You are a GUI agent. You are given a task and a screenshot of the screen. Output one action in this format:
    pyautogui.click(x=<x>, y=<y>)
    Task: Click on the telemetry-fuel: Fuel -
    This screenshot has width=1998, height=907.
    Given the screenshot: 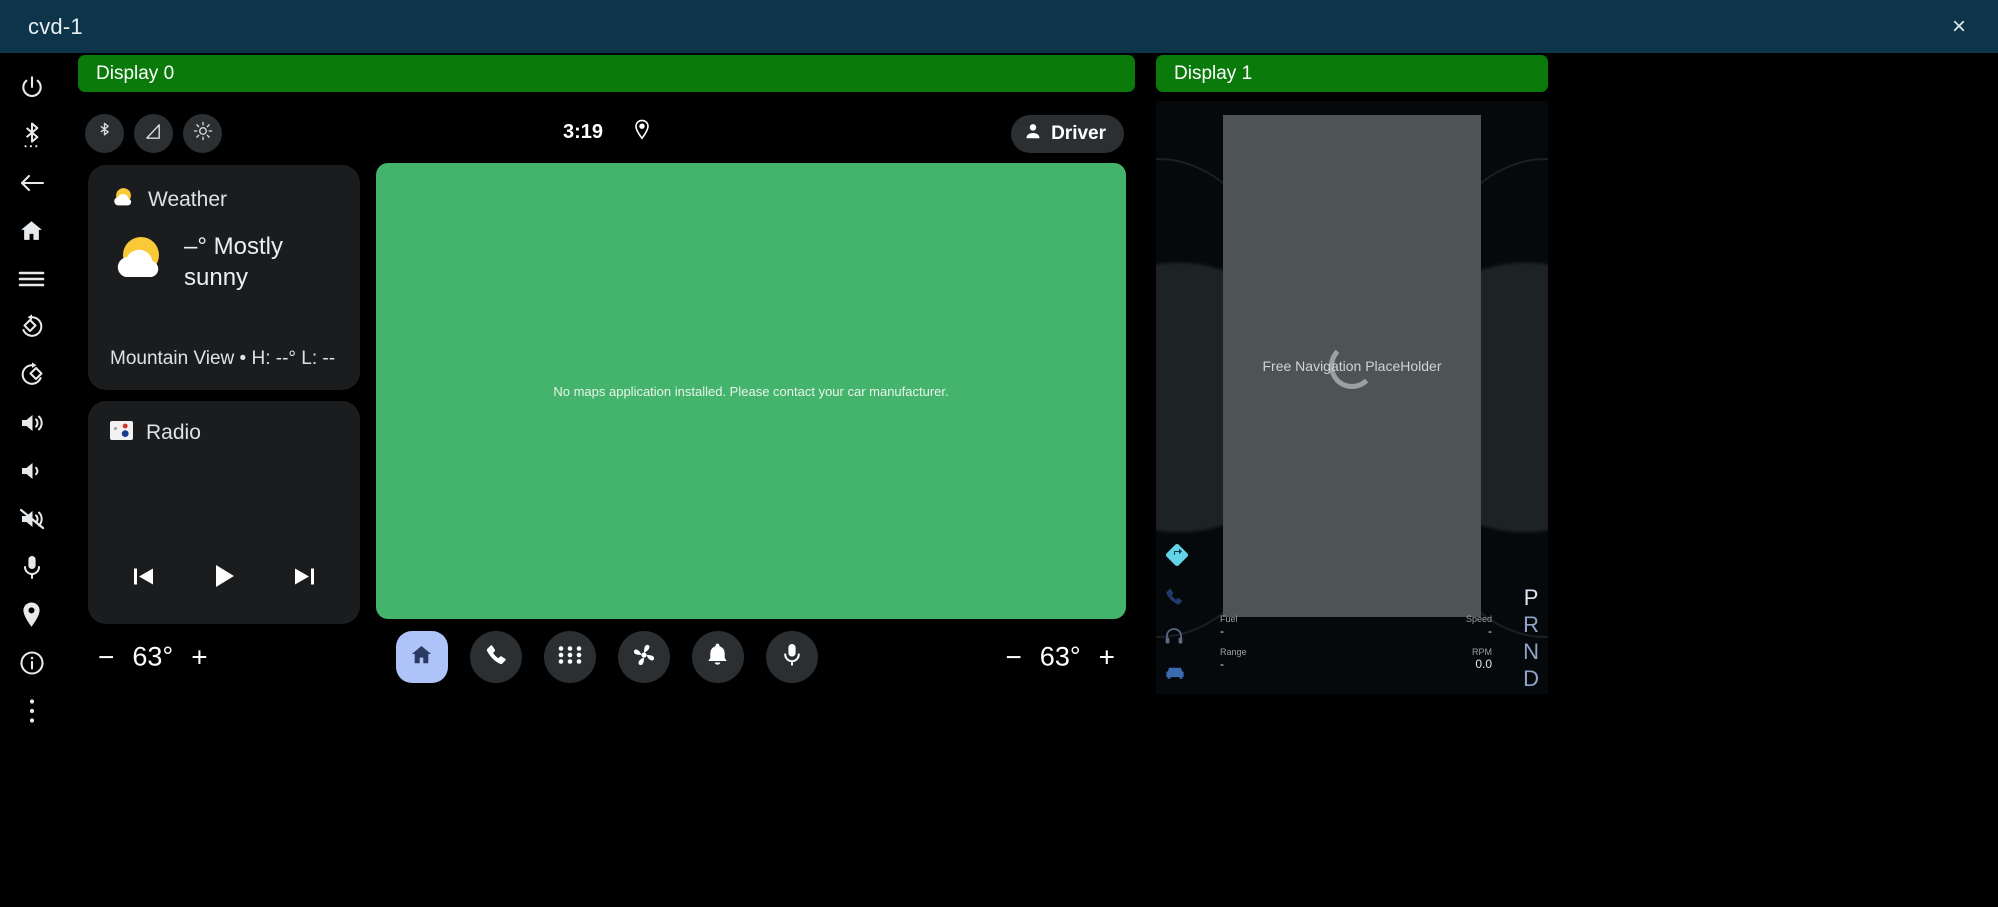 What is the action you would take?
    pyautogui.click(x=1229, y=626)
    